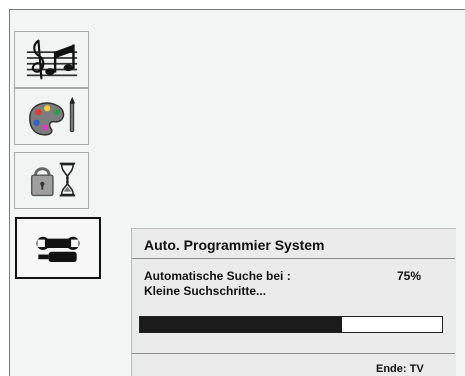 The height and width of the screenshot is (376, 465). What do you see at coordinates (293, 353) in the screenshot?
I see `dialog-footer-divider` at bounding box center [293, 353].